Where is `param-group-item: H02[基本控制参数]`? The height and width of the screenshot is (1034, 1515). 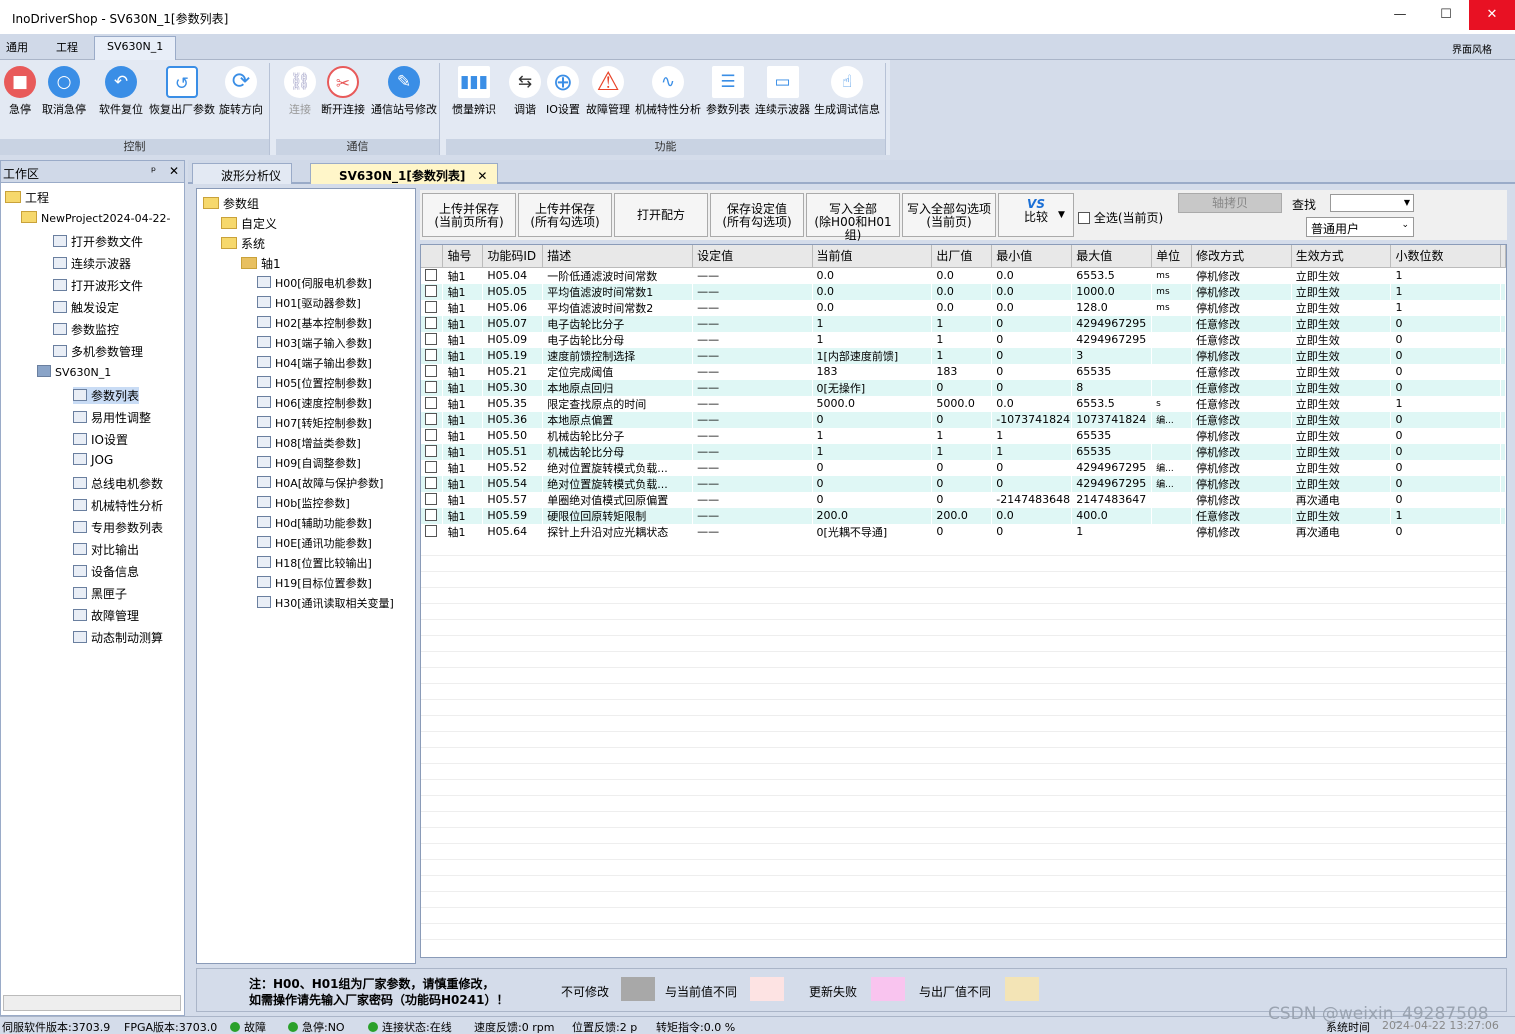
param-group-item: H02[基本控制参数] is located at coordinates (314, 323).